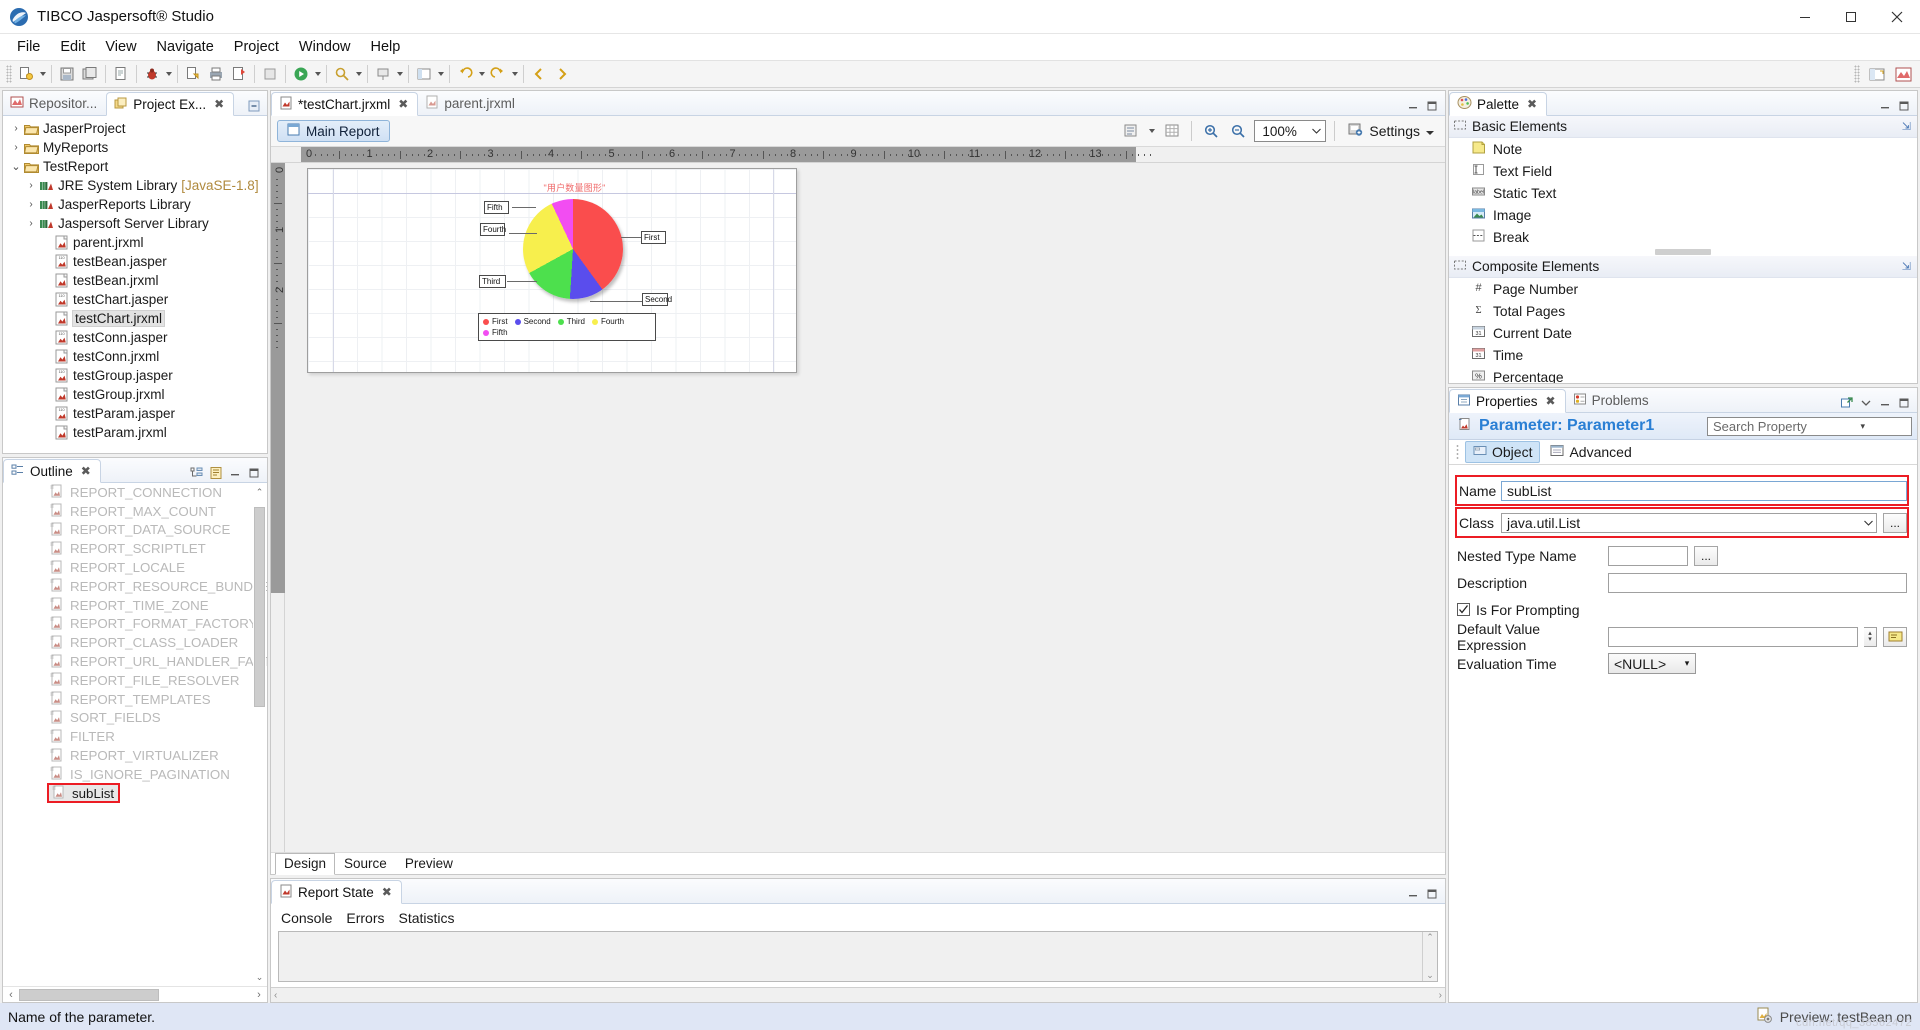 This screenshot has width=1920, height=1030. I want to click on toolbar-grip, so click(9, 74).